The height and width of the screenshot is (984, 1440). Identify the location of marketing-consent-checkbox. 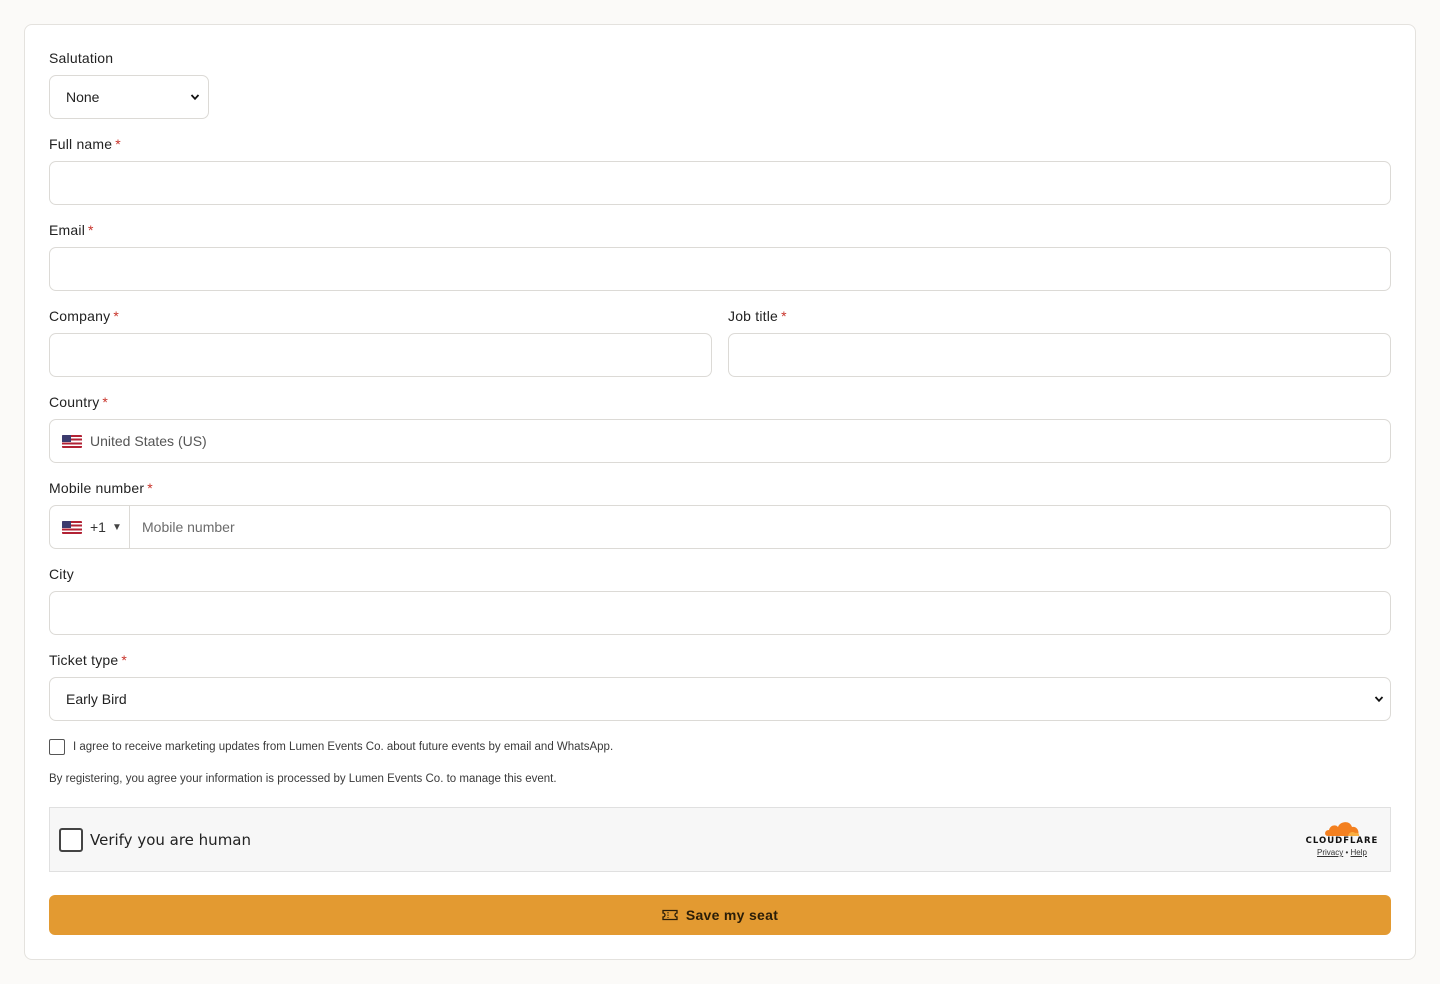
(57, 747).